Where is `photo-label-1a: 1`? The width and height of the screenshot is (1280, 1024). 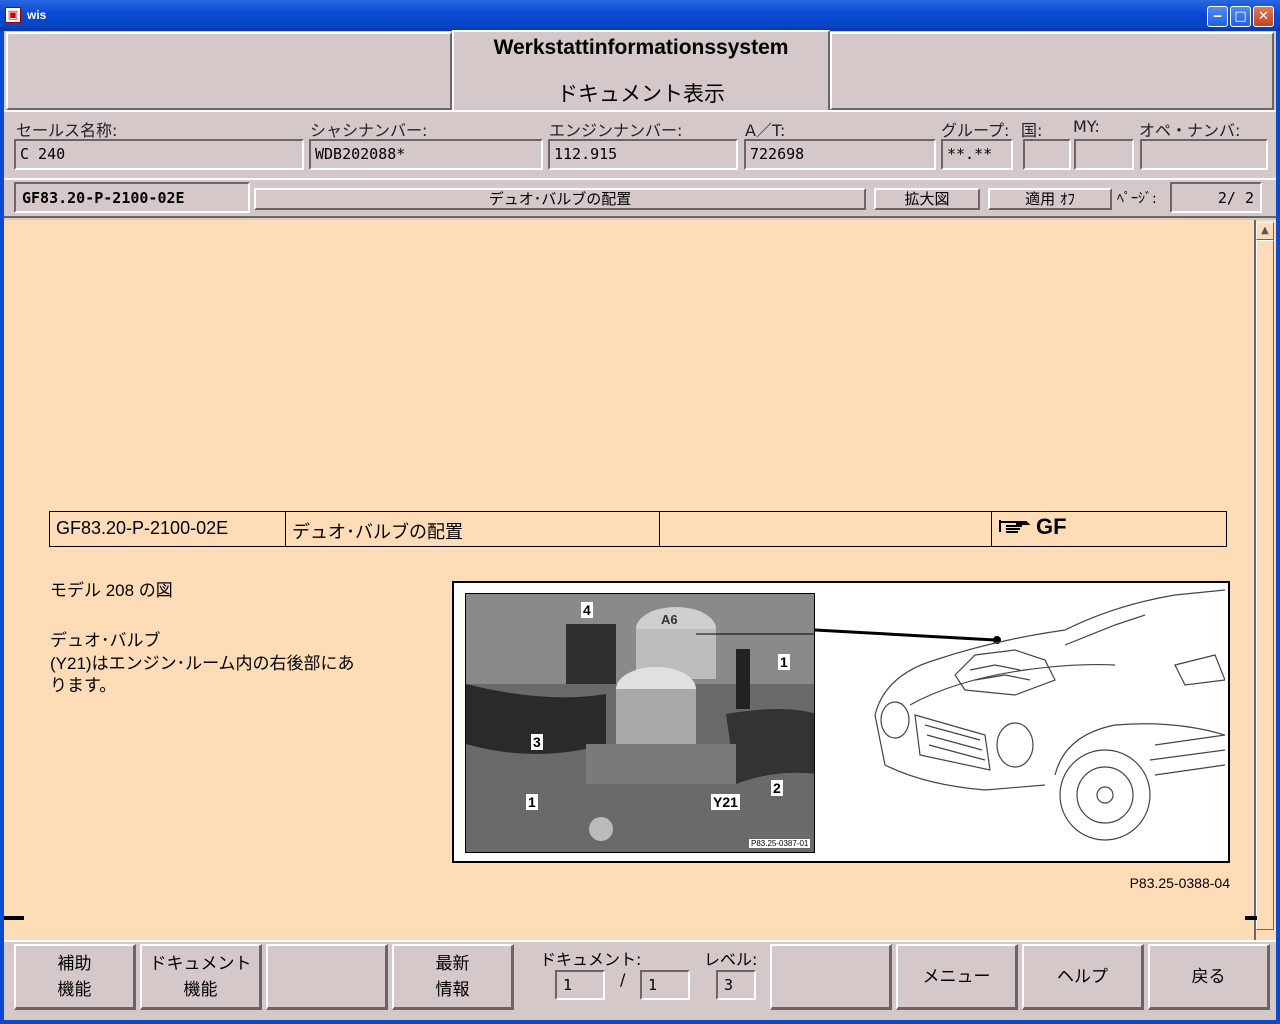 photo-label-1a: 1 is located at coordinates (784, 662).